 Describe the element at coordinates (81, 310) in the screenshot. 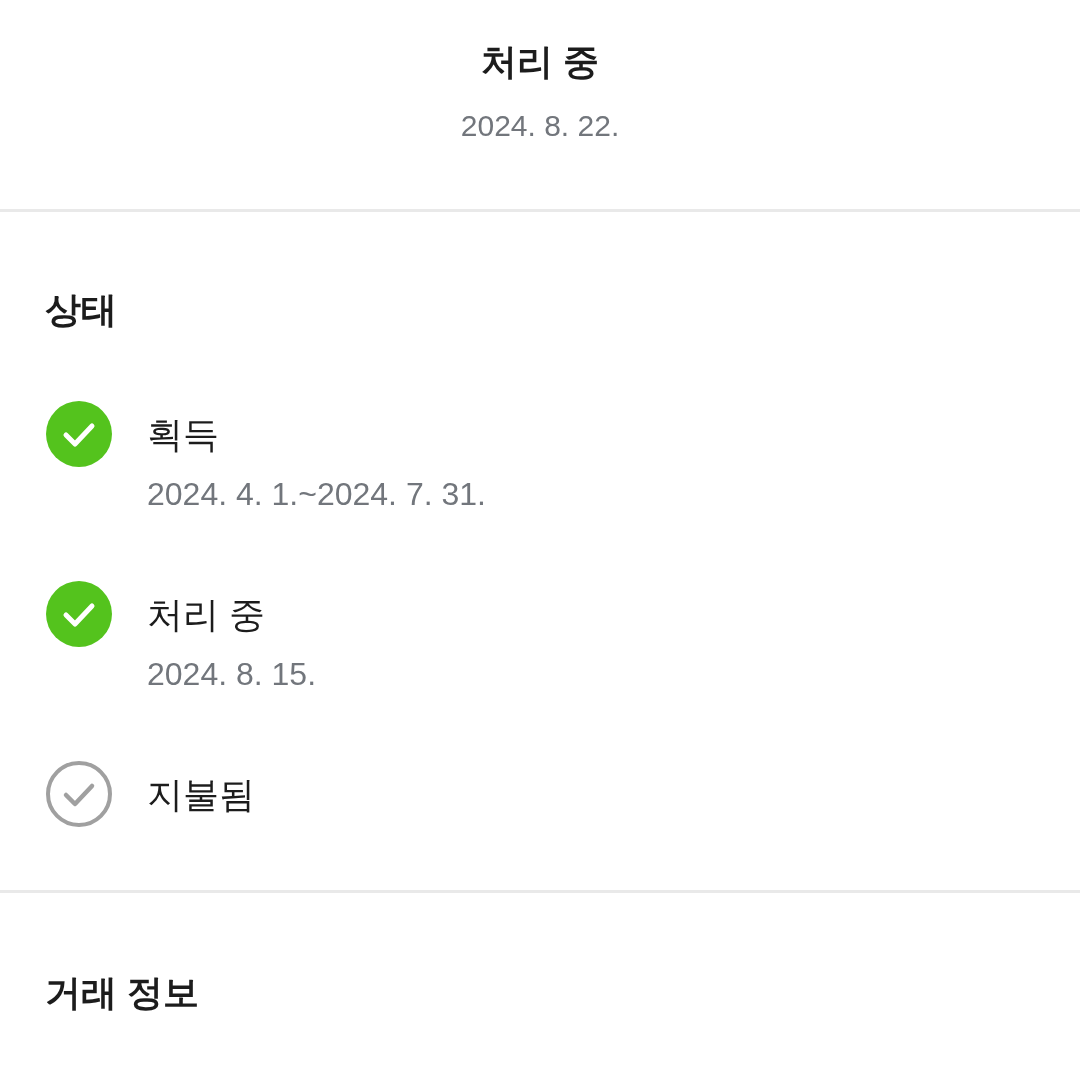

I see `section-title: 상태` at that location.